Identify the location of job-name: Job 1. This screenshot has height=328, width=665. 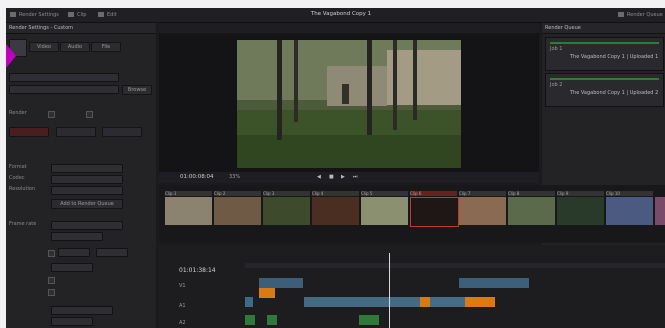
(556, 49).